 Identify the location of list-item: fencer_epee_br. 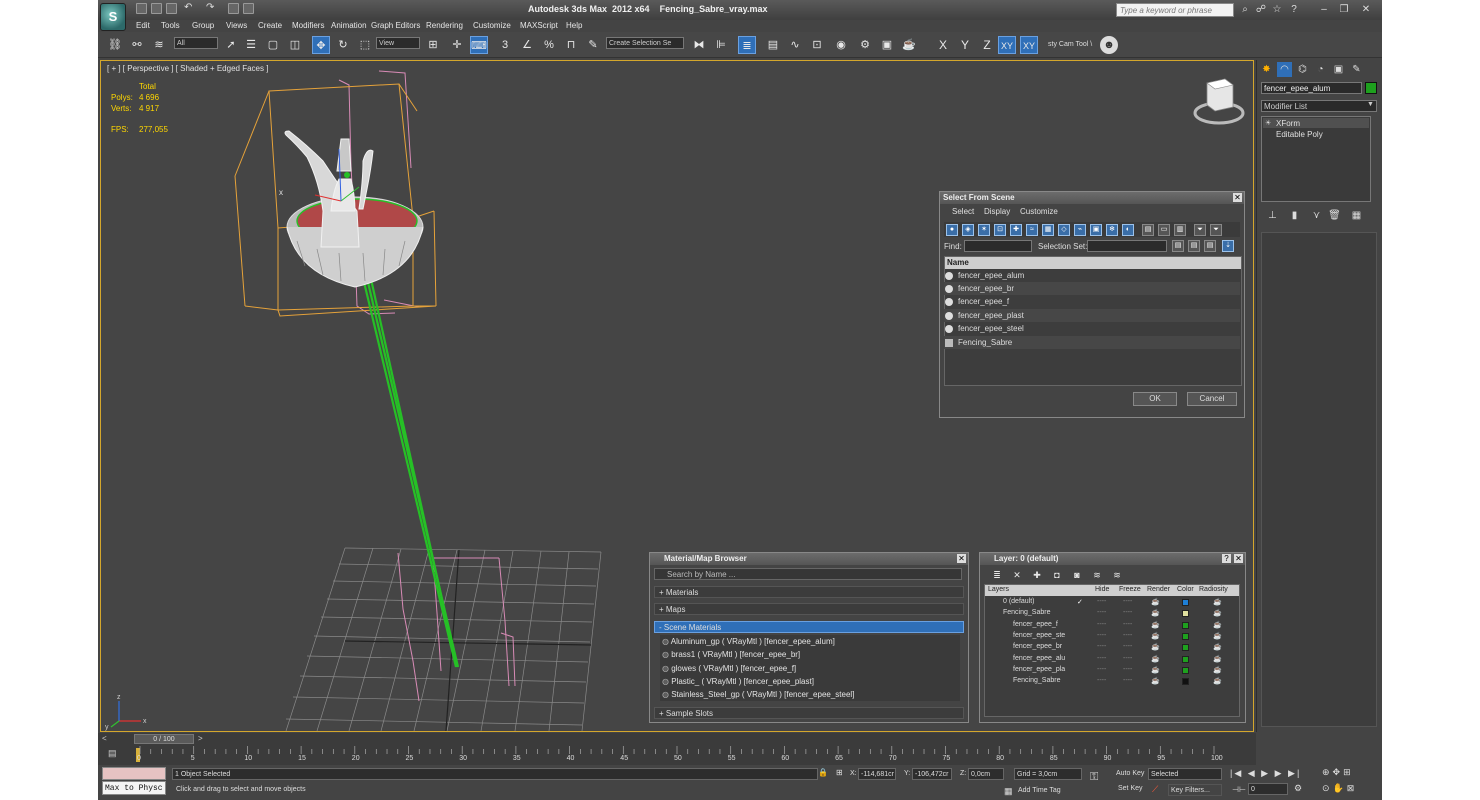
(1092, 288).